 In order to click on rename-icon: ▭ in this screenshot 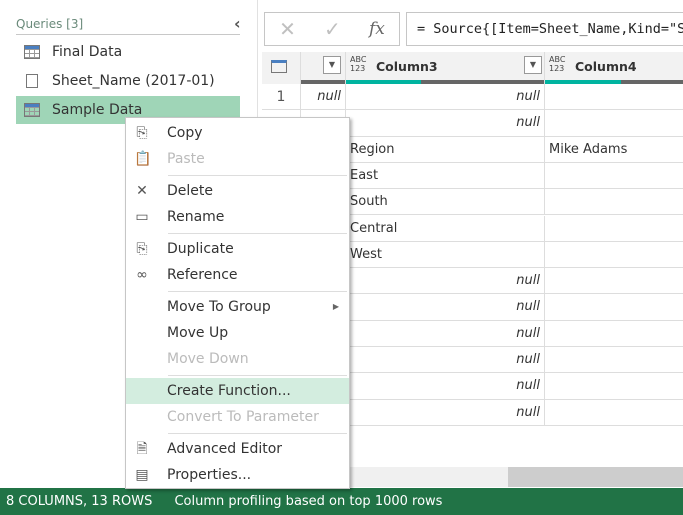, I will do `click(142, 217)`.